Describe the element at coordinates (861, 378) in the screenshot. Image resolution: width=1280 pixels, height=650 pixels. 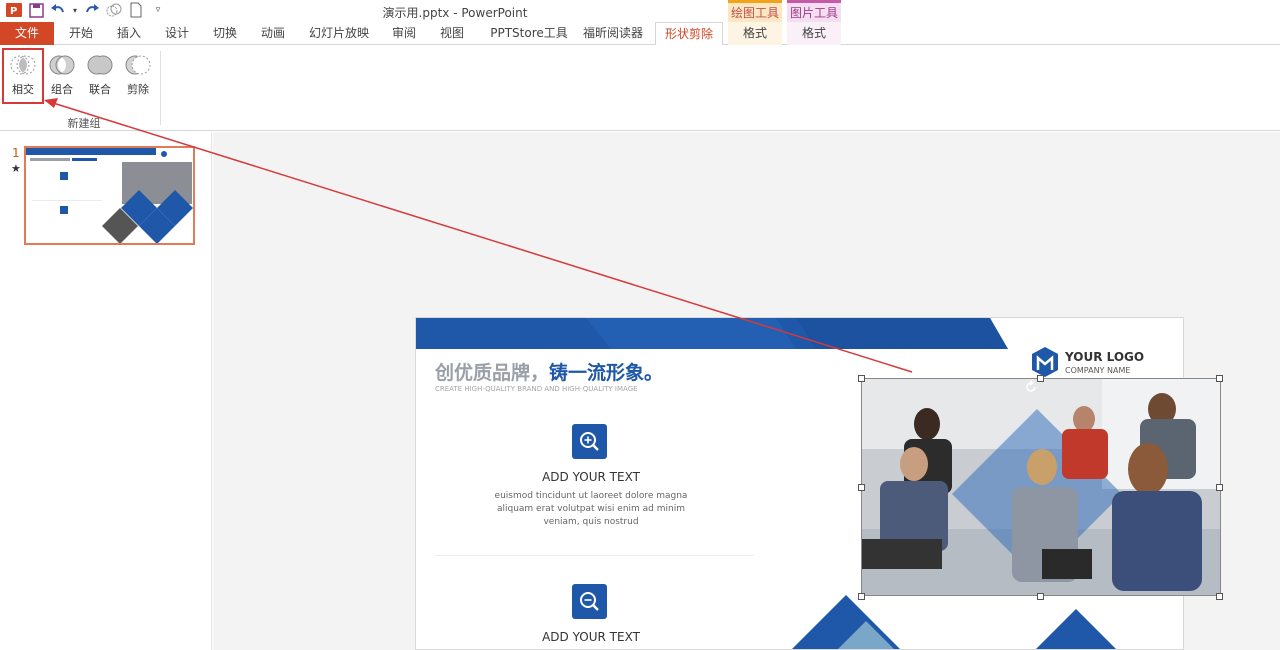
I see `resize-handle-top-left` at that location.